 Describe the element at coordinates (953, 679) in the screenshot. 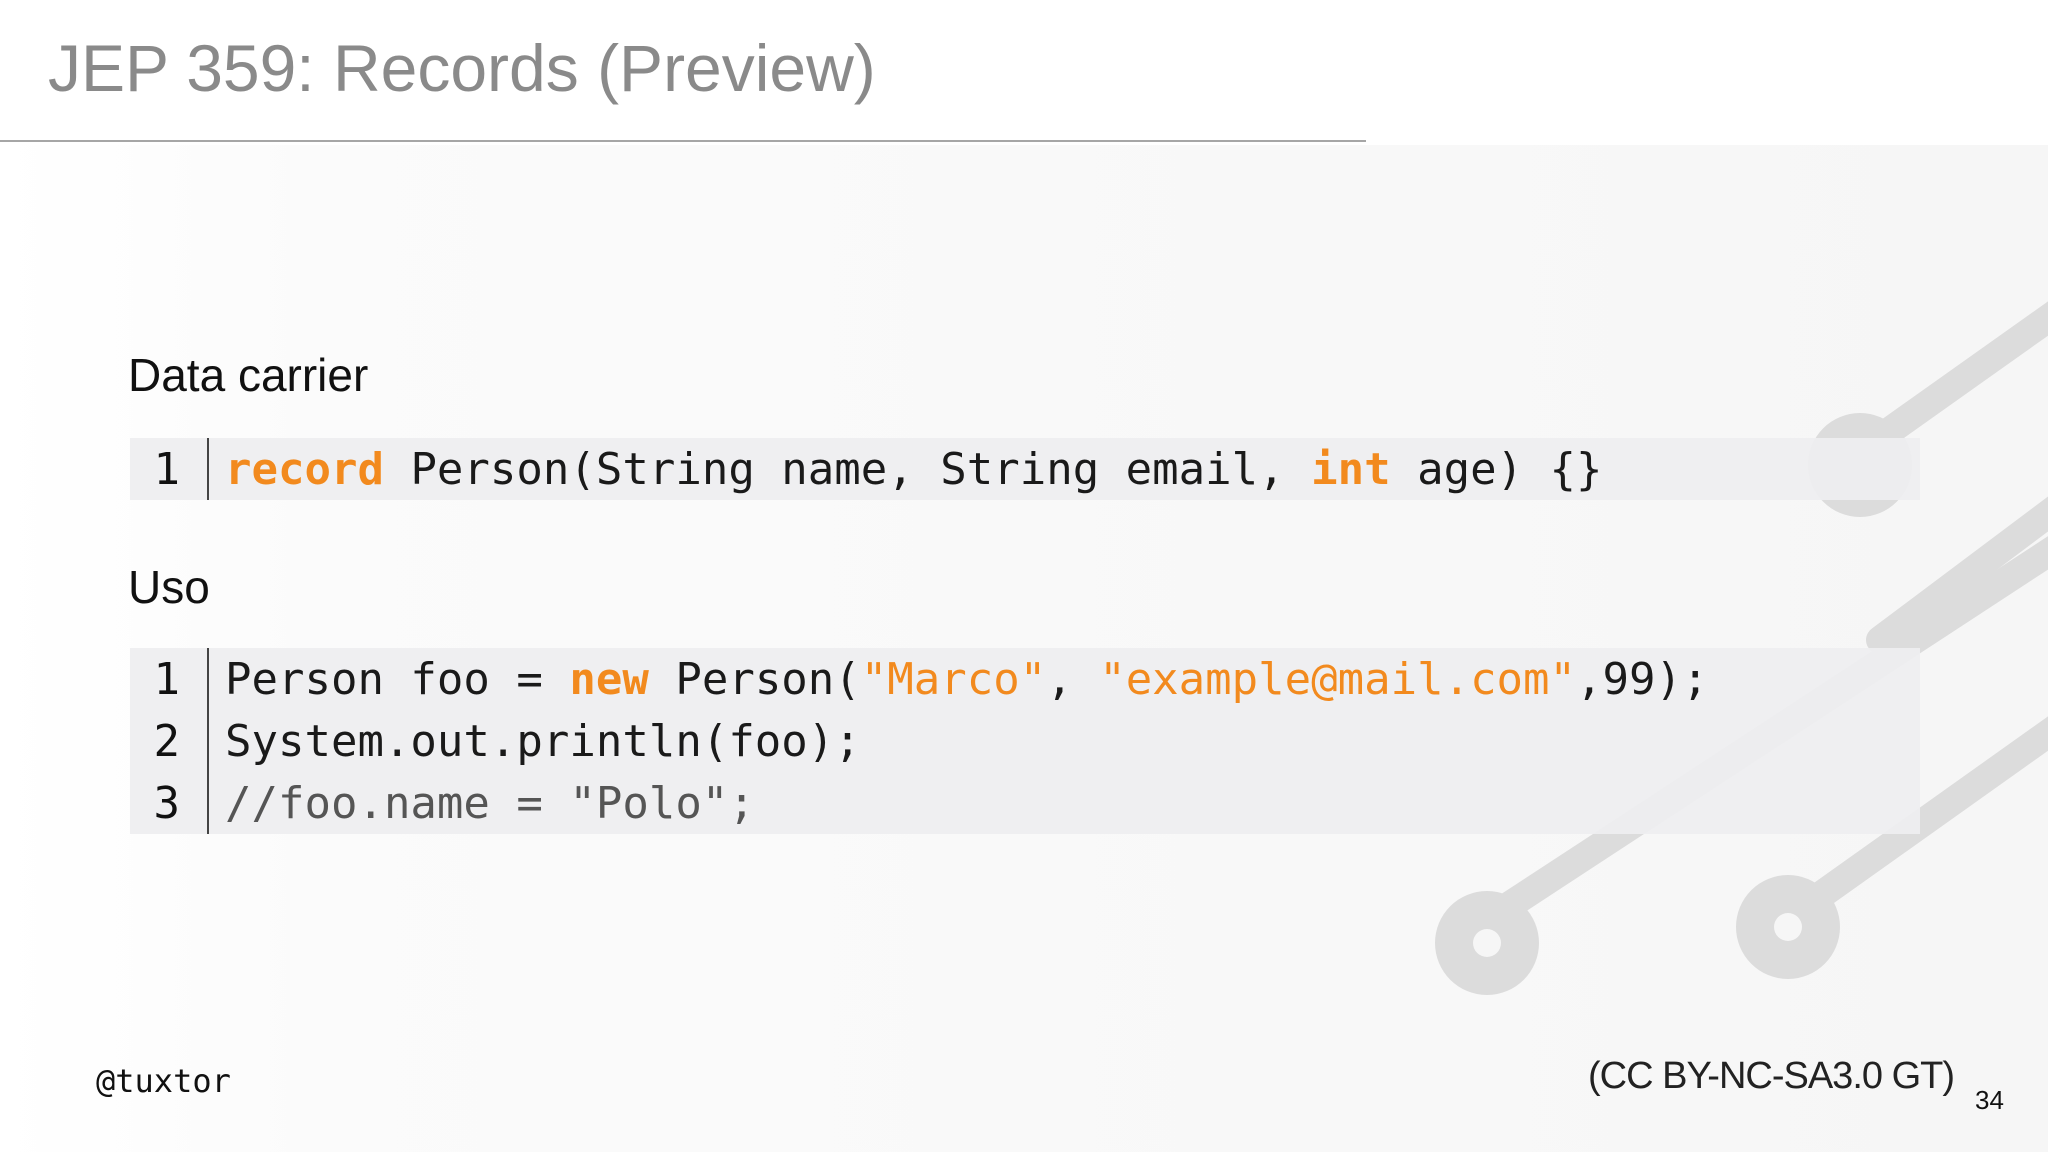

I see `code-token-string: "Marco"` at that location.